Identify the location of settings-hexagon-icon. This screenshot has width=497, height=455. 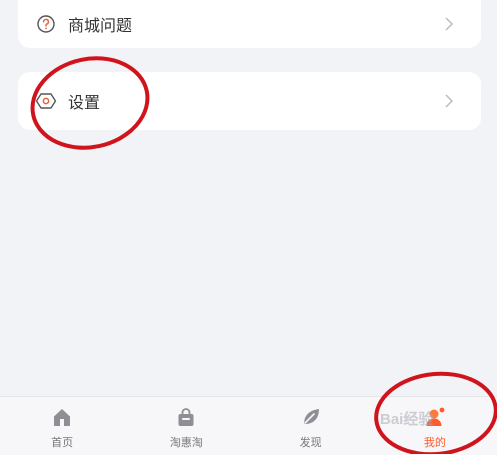
(46, 101).